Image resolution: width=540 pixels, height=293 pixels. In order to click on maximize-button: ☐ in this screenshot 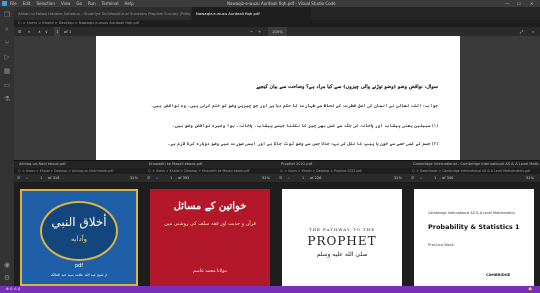, I will do `click(519, 3)`.